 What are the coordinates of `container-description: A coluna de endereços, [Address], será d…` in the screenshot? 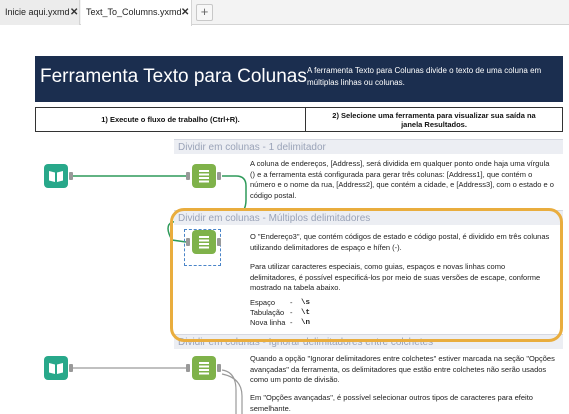 It's located at (402, 179).